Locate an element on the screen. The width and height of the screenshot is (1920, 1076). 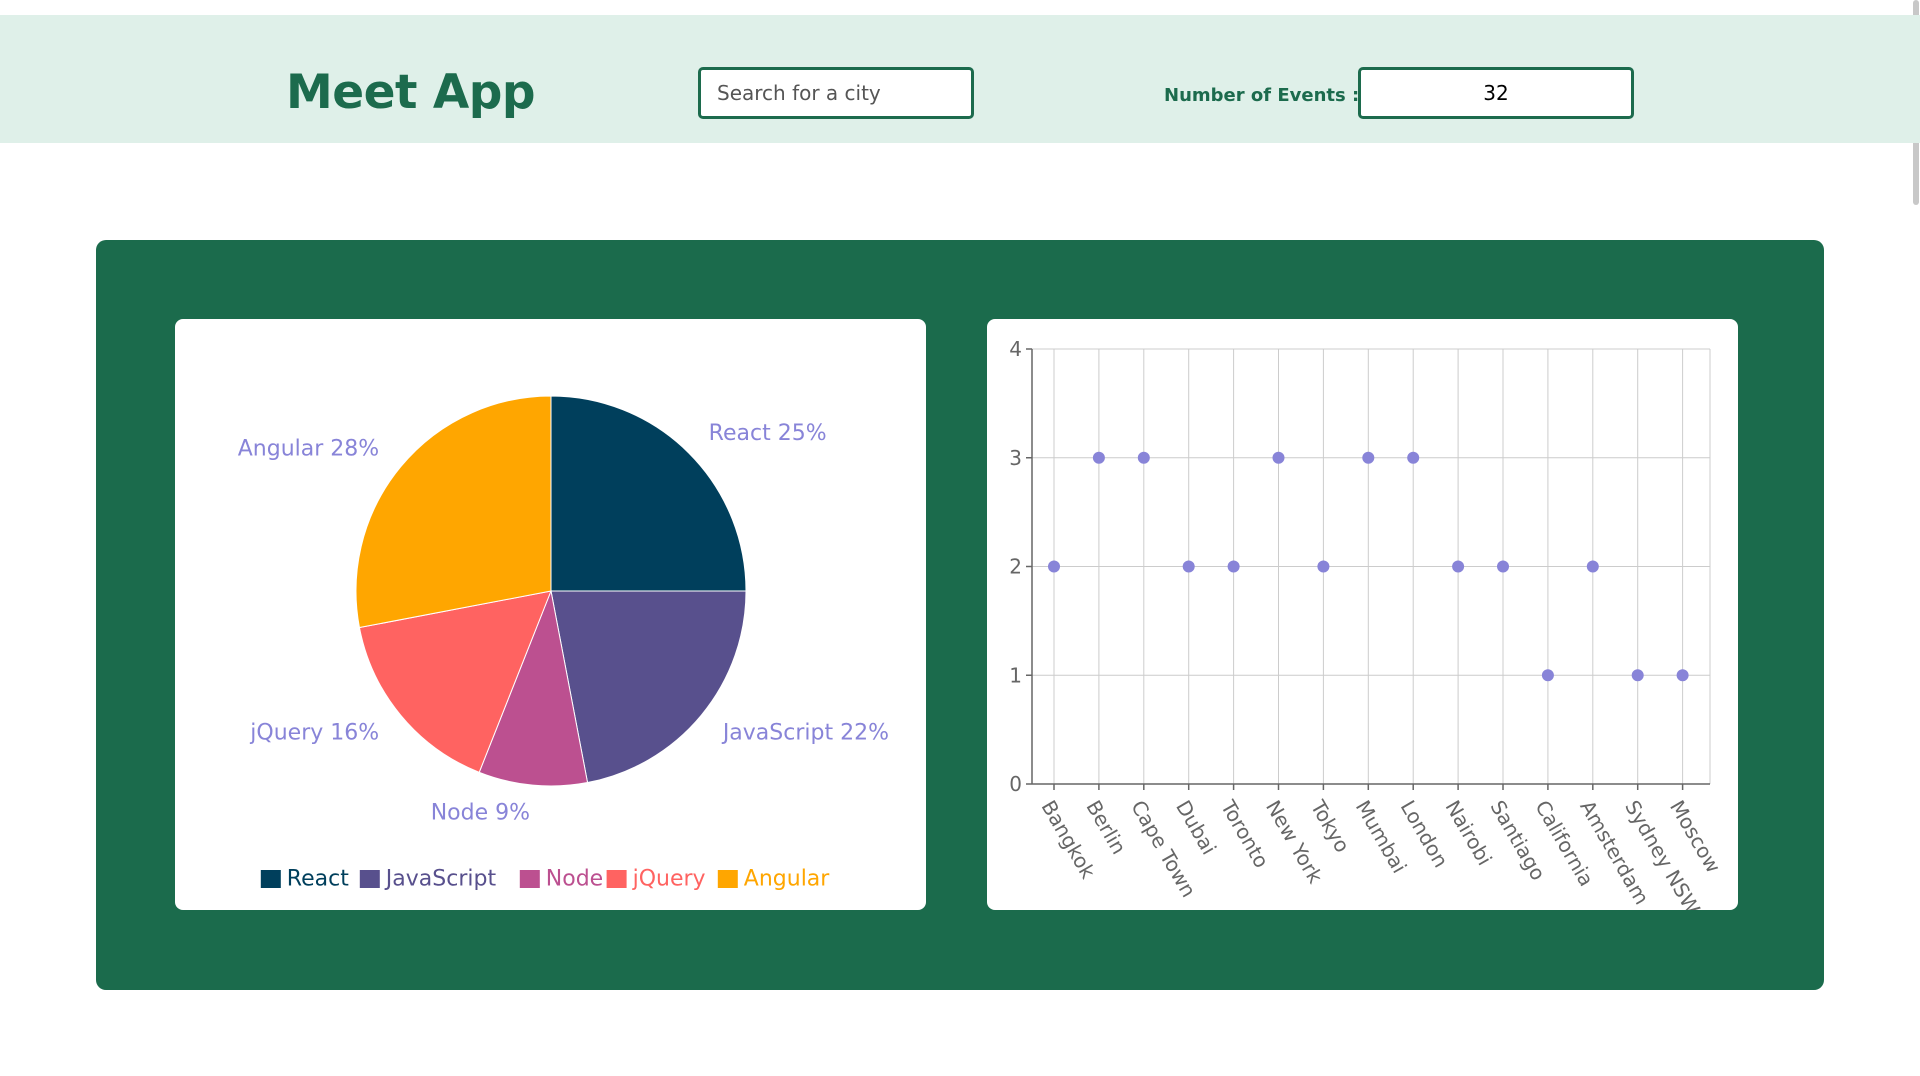
y-tick-label: 4 is located at coordinates (1015, 349).